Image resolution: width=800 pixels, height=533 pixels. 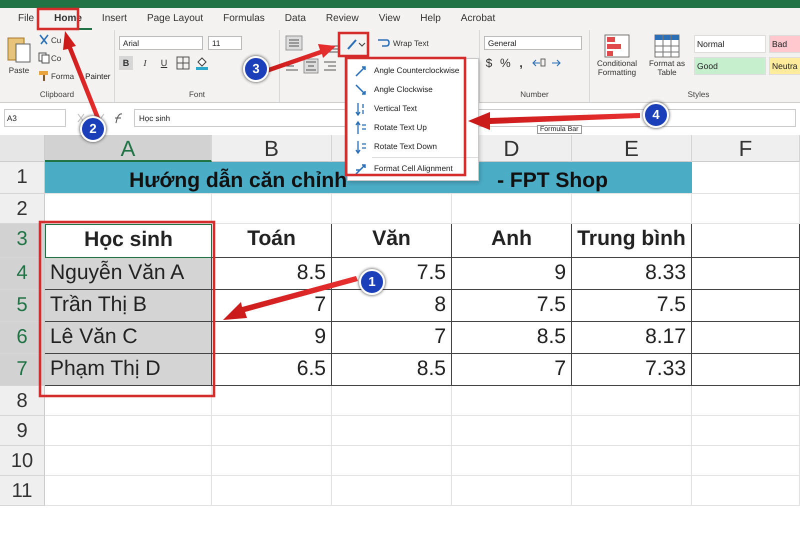 What do you see at coordinates (126, 63) in the screenshot?
I see `bold-button: B` at bounding box center [126, 63].